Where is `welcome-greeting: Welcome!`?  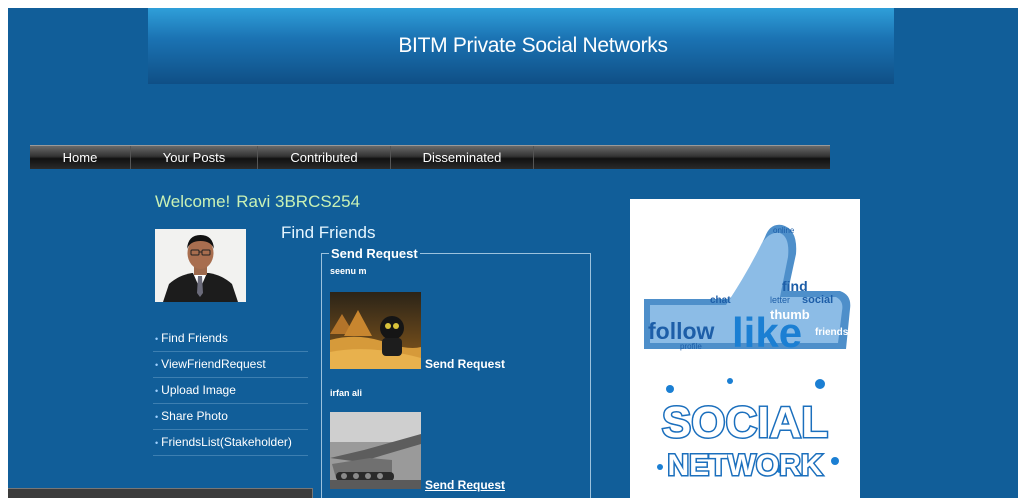 welcome-greeting: Welcome! is located at coordinates (193, 201).